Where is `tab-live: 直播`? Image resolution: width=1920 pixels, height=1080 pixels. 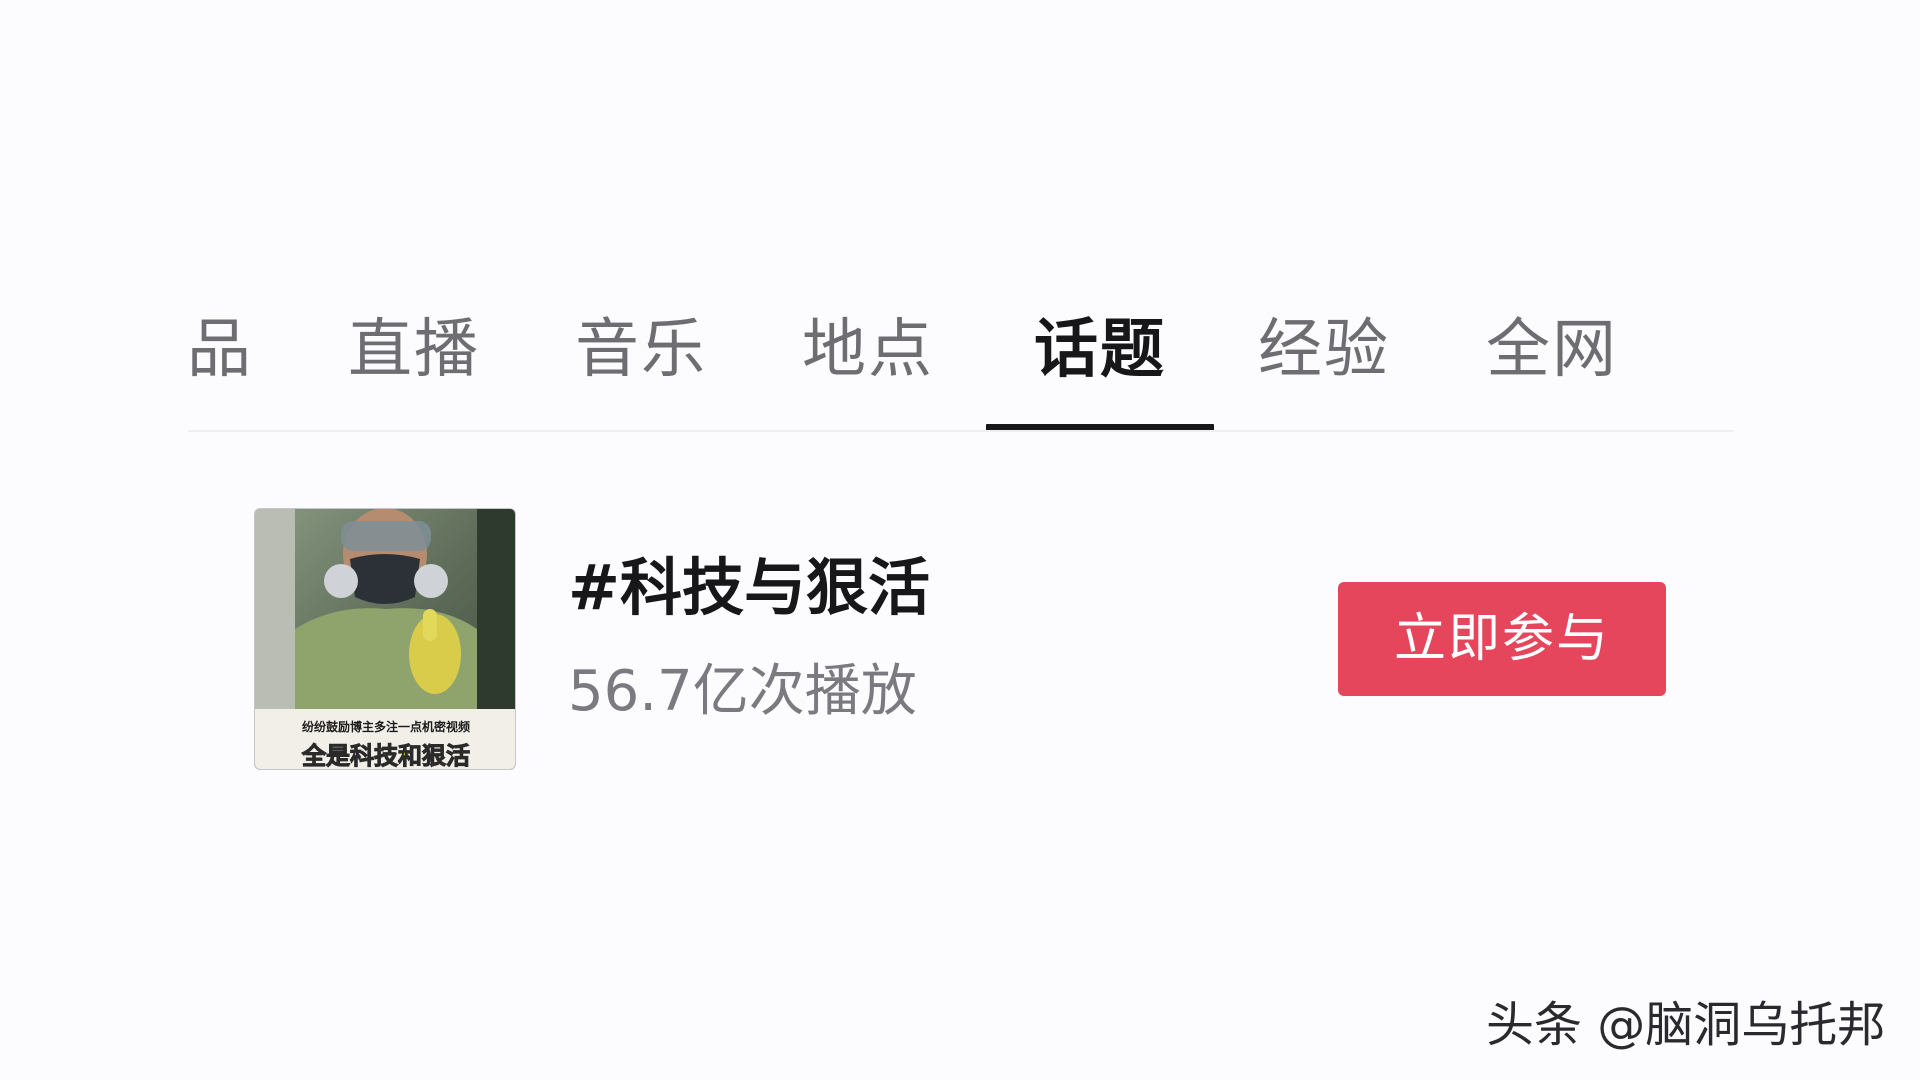 tab-live: 直播 is located at coordinates (414, 365).